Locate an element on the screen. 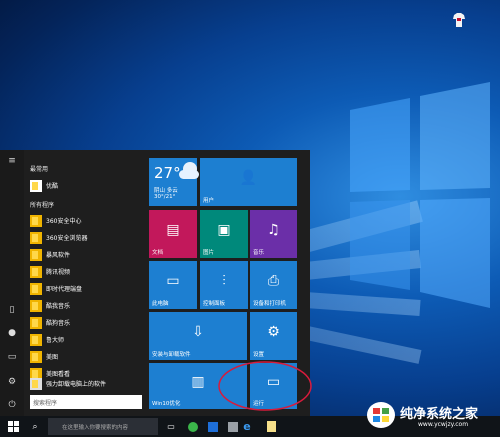 The height and width of the screenshot is (437, 500). settings-tile: ⚙ 设置 is located at coordinates (273, 336).